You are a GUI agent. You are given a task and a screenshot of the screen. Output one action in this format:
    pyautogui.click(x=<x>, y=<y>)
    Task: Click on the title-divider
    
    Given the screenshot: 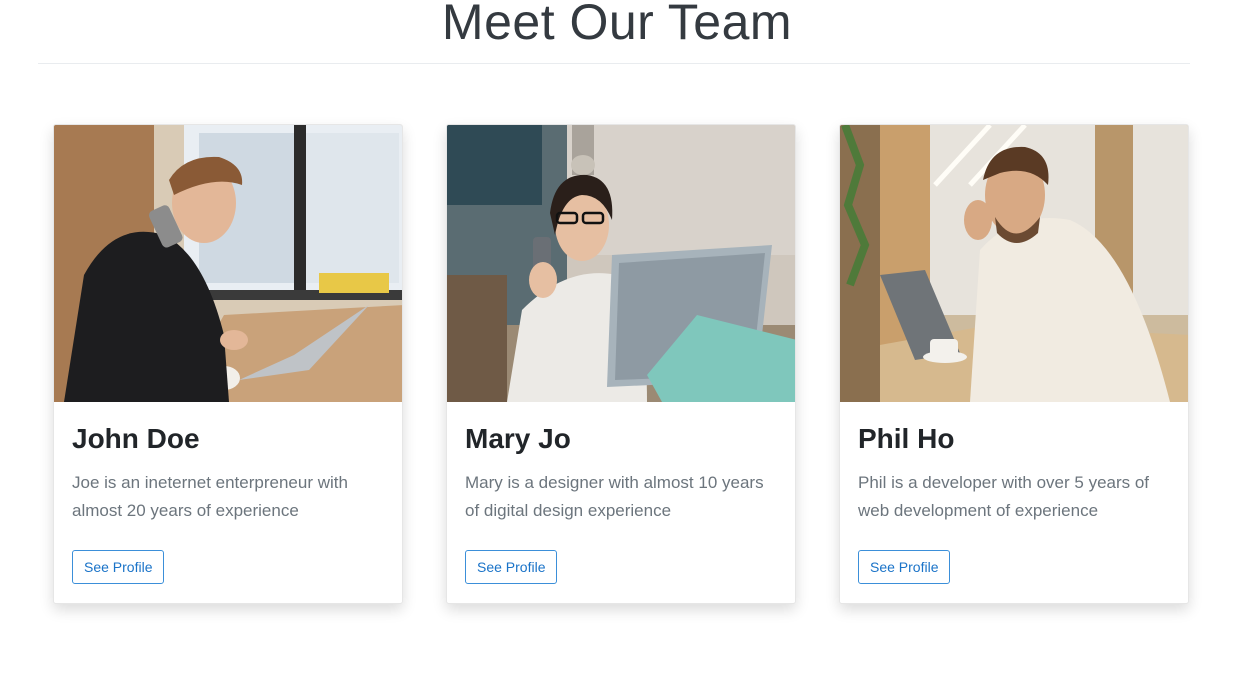 What is the action you would take?
    pyautogui.click(x=614, y=63)
    